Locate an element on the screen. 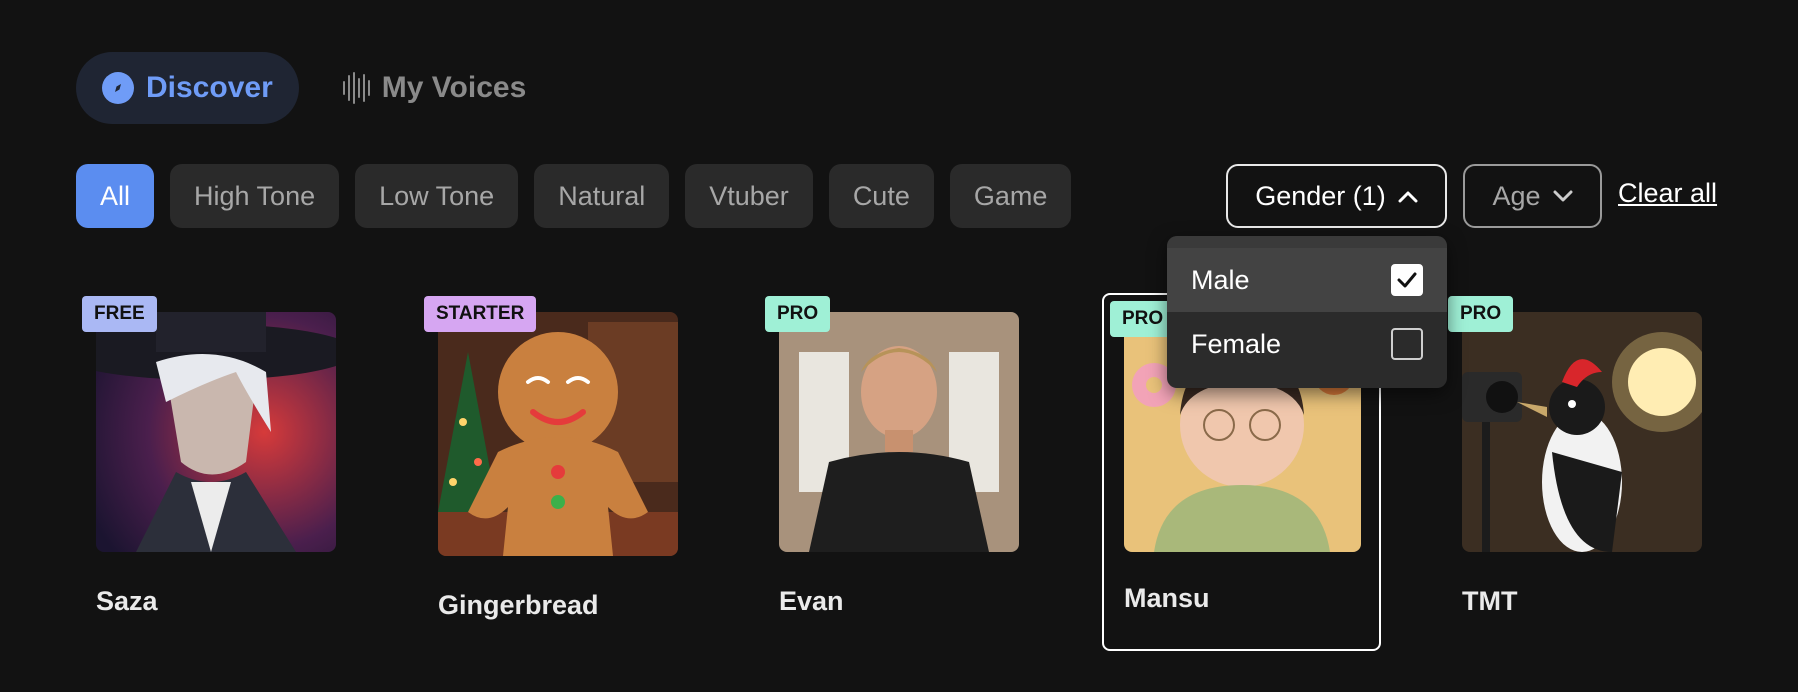 Image resolution: width=1798 pixels, height=692 pixels. tab-my-voices-label: My Voices is located at coordinates (454, 87).